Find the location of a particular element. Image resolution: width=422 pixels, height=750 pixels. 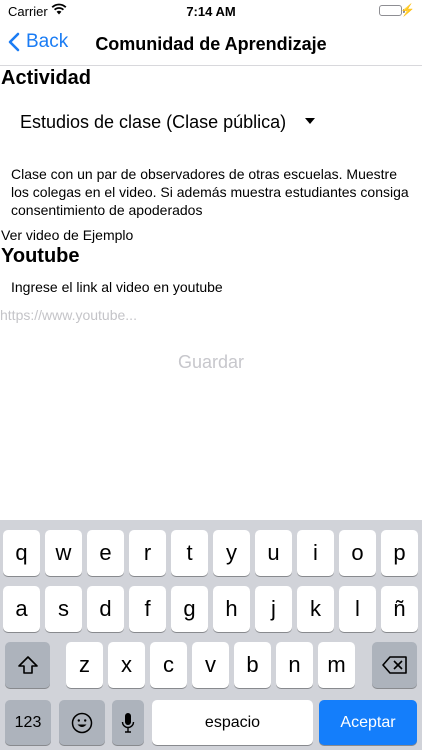

key-p: p is located at coordinates (399, 553).